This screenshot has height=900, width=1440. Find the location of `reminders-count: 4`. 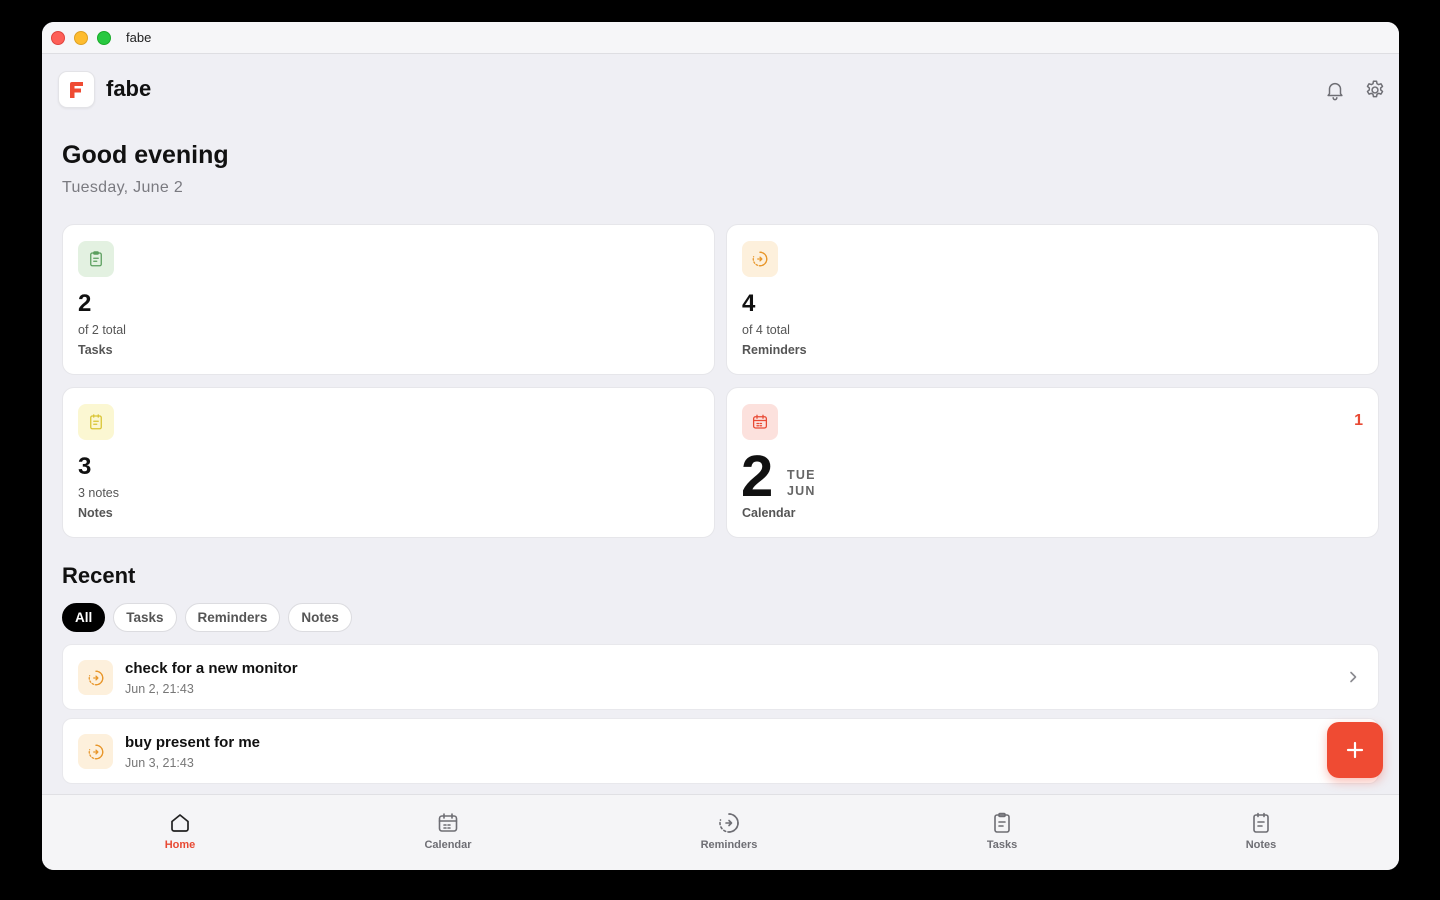

reminders-count: 4 is located at coordinates (749, 303).